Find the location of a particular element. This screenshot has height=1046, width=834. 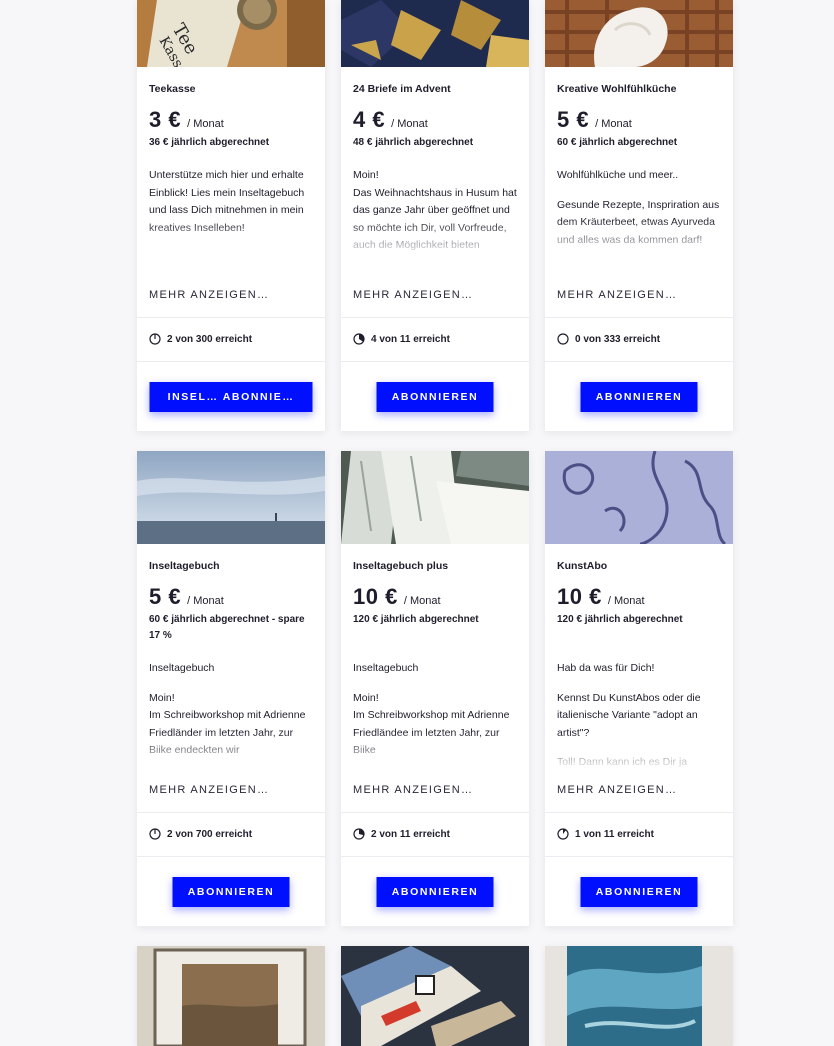

tier-title: Inseltagebuch is located at coordinates (184, 566).